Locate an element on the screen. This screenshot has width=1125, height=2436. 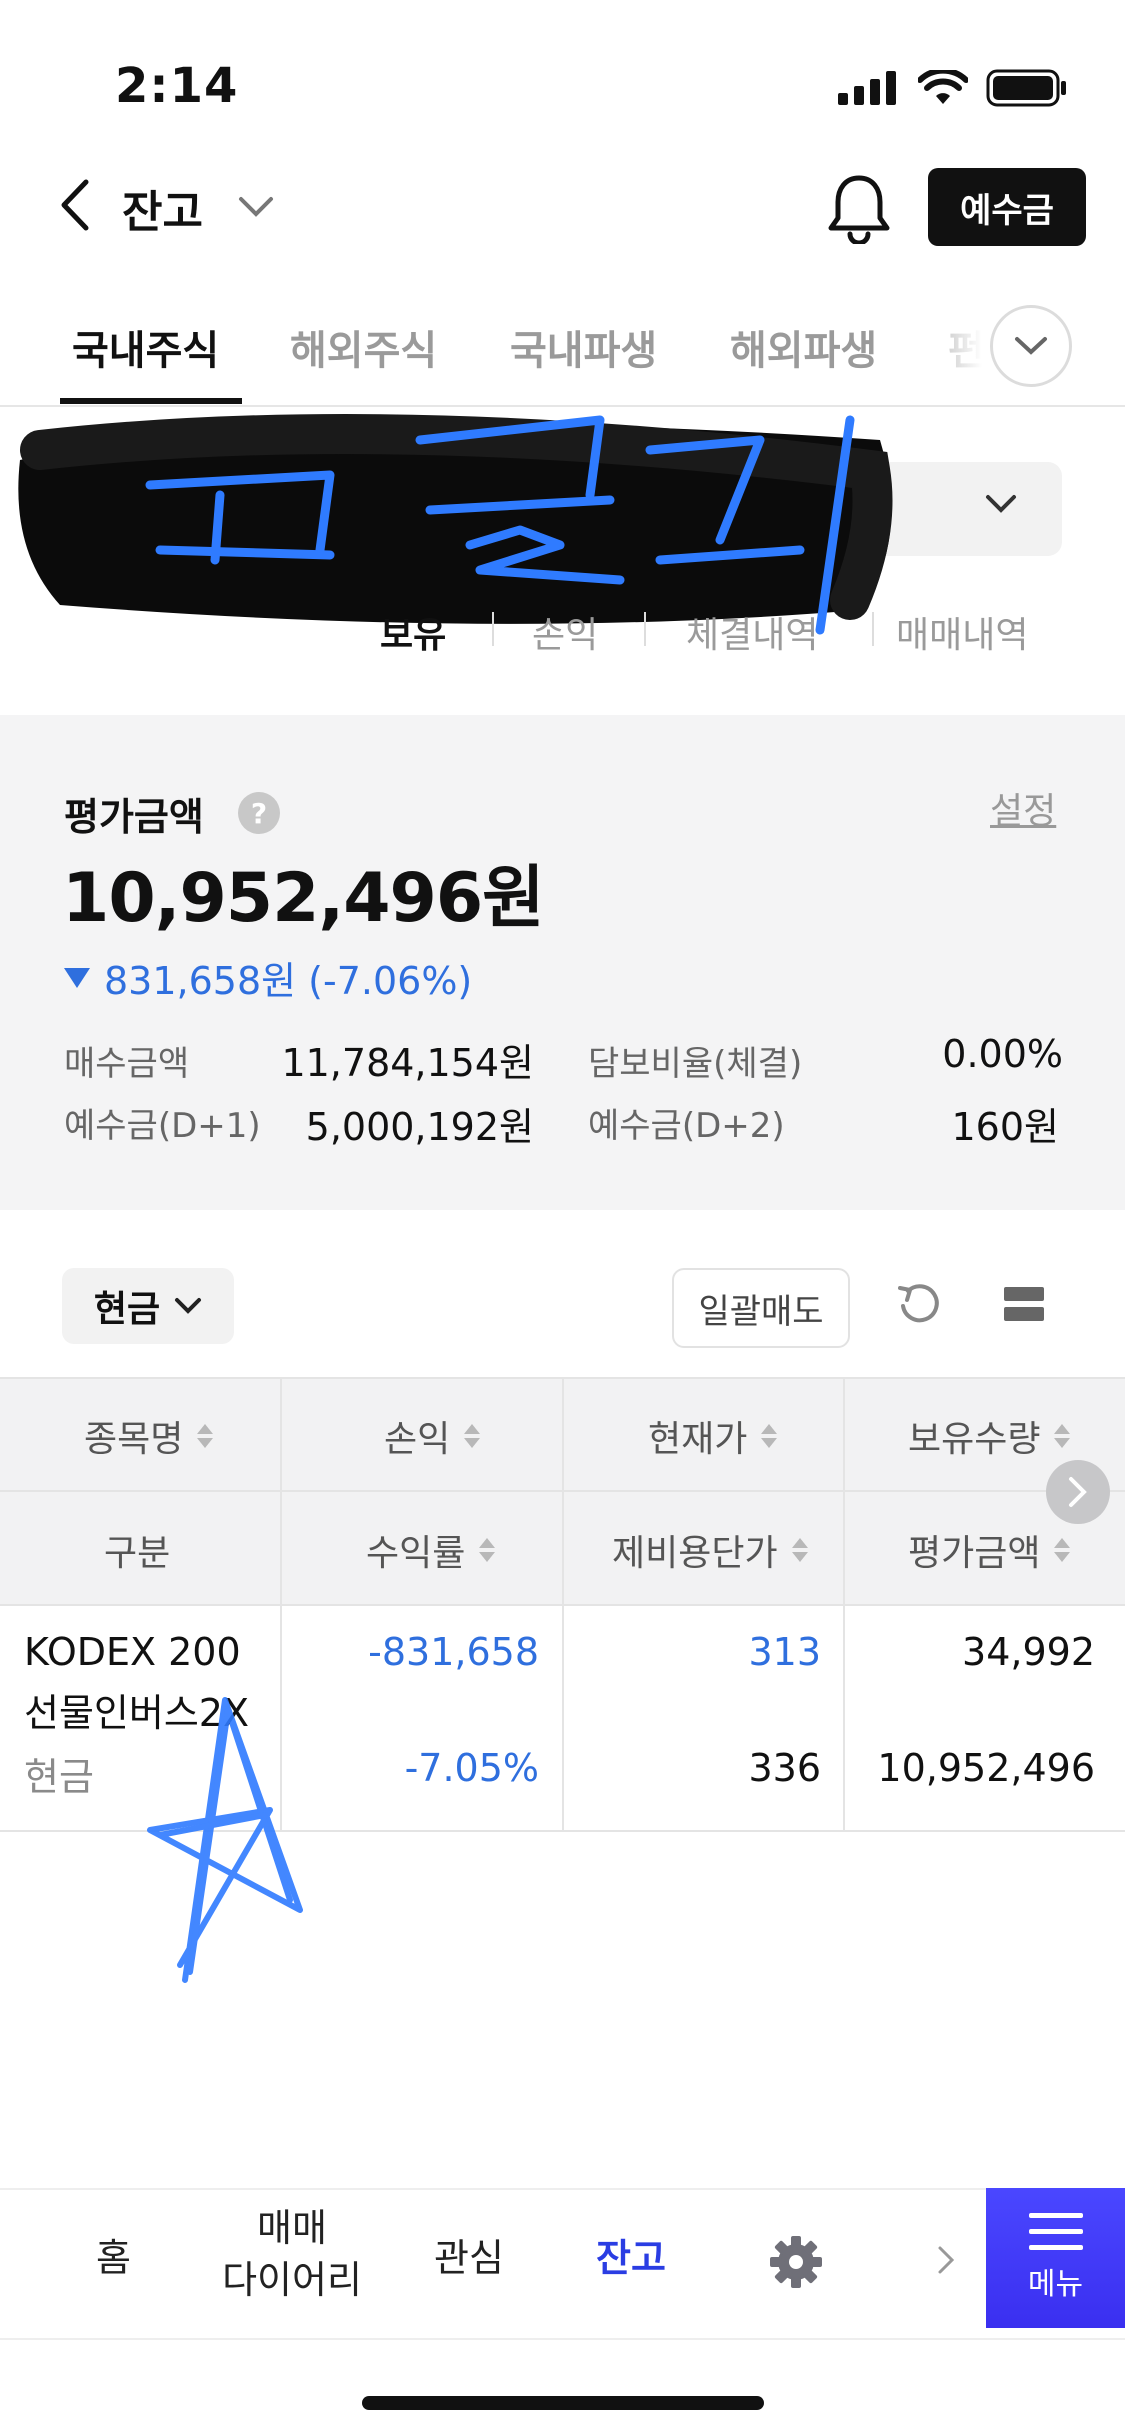
home-indicator is located at coordinates (563, 2403).